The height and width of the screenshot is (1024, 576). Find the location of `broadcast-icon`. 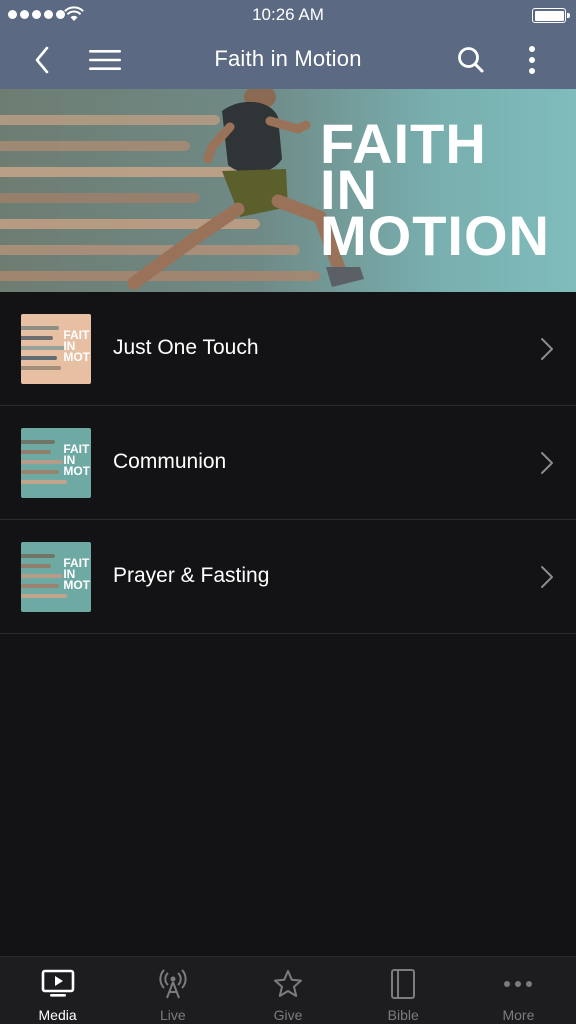

broadcast-icon is located at coordinates (173, 984).